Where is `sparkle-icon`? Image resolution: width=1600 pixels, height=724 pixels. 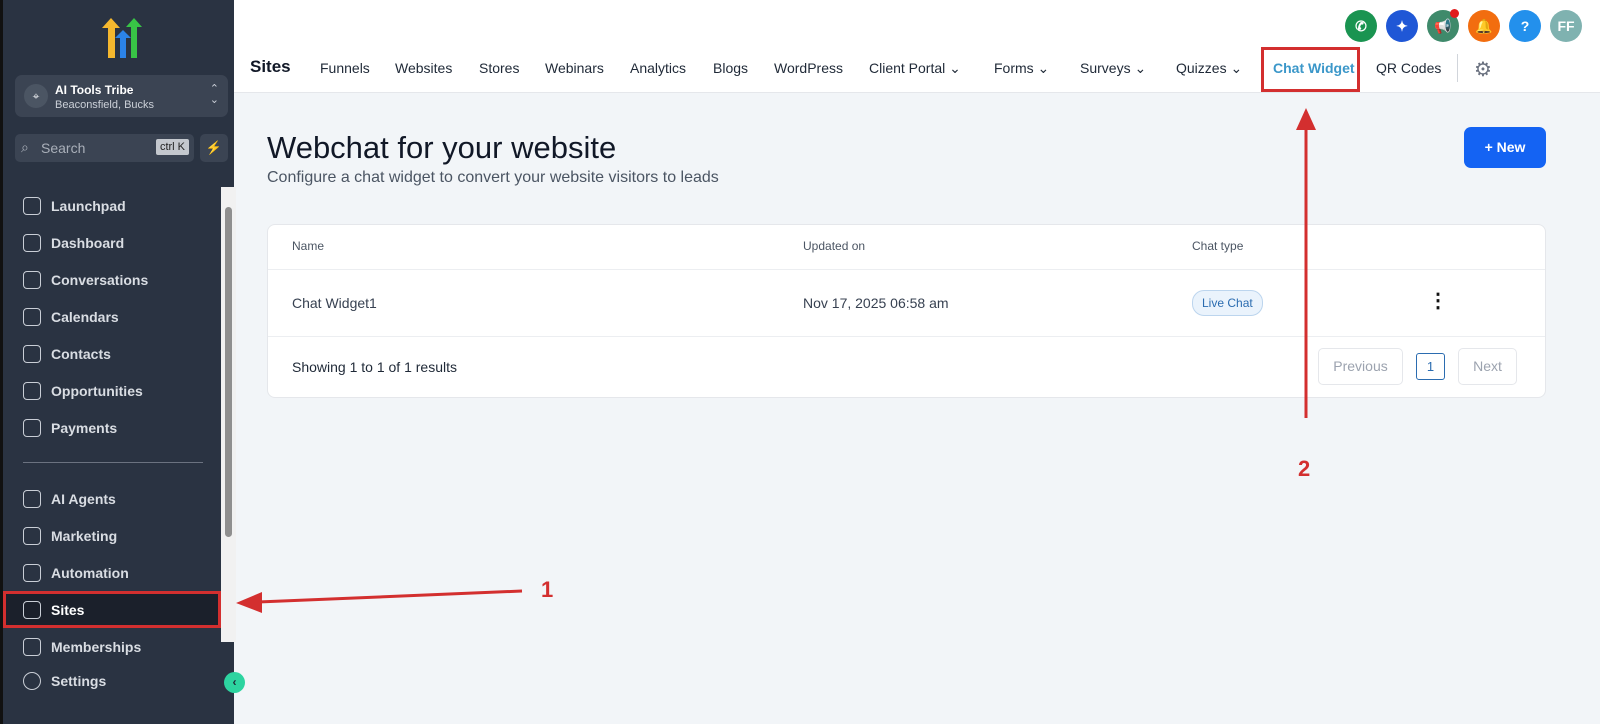
sparkle-icon is located at coordinates (32, 498).